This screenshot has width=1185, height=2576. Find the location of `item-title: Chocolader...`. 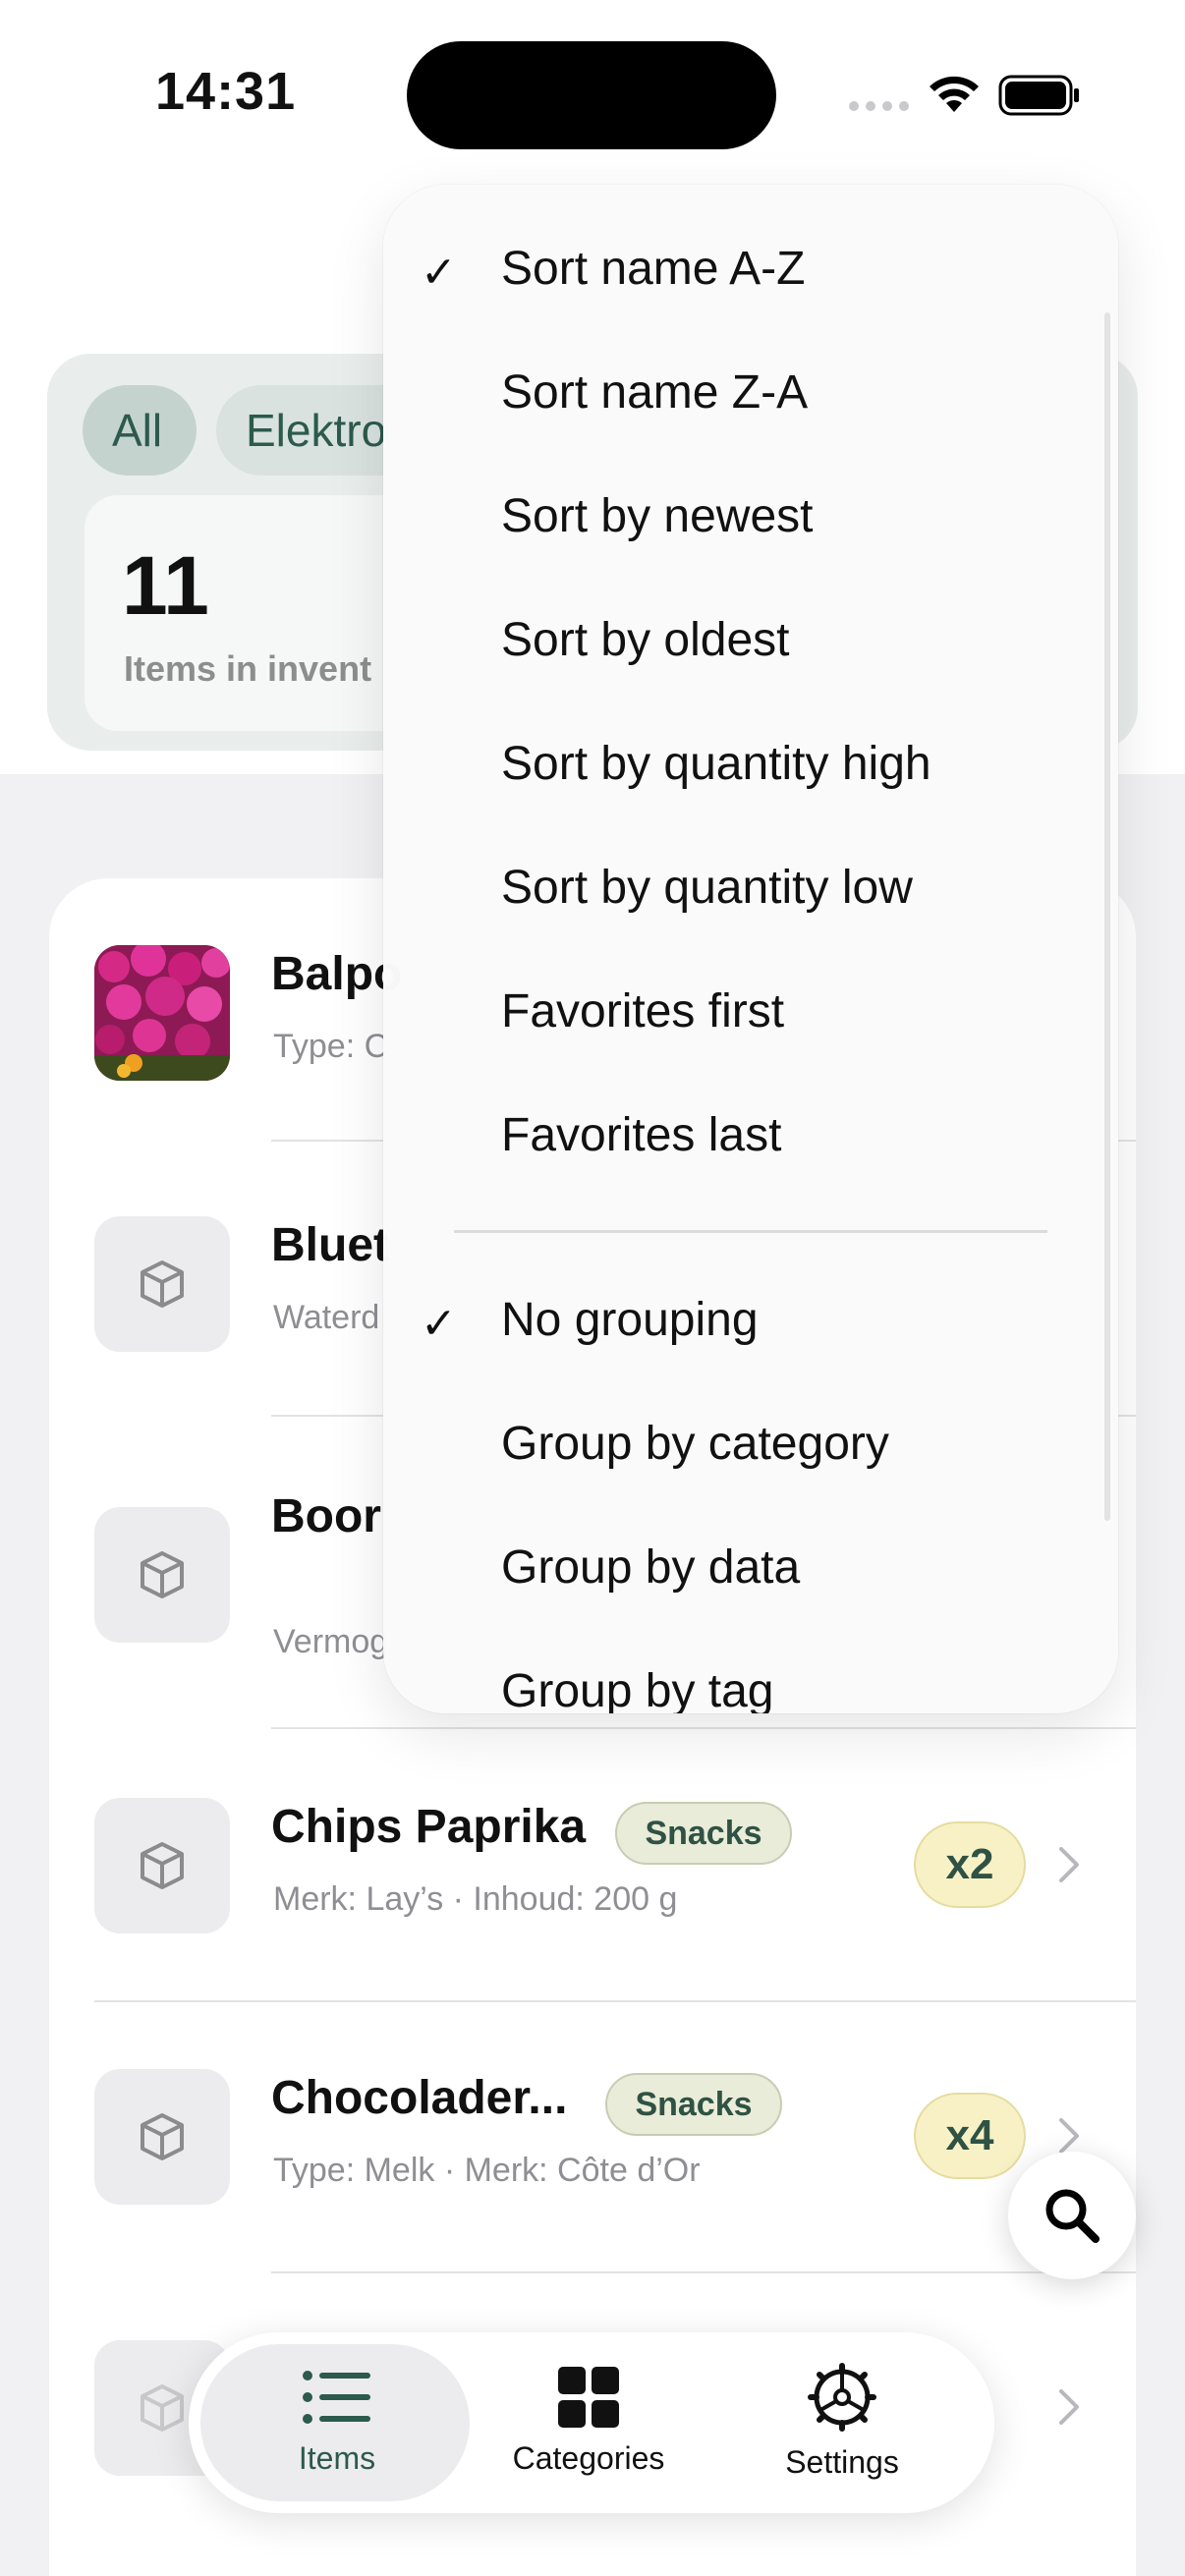

item-title: Chocolader... is located at coordinates (419, 2098).